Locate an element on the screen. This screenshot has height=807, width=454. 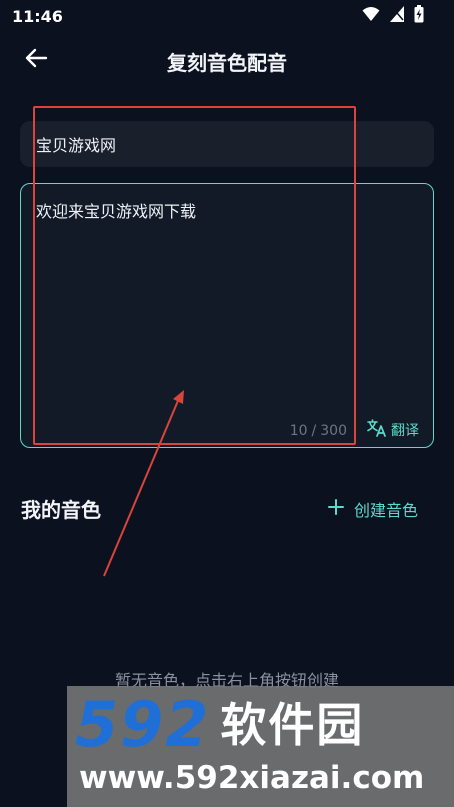
site-watermark: 592 软件园 www.592xiazai.com is located at coordinates (260, 746).